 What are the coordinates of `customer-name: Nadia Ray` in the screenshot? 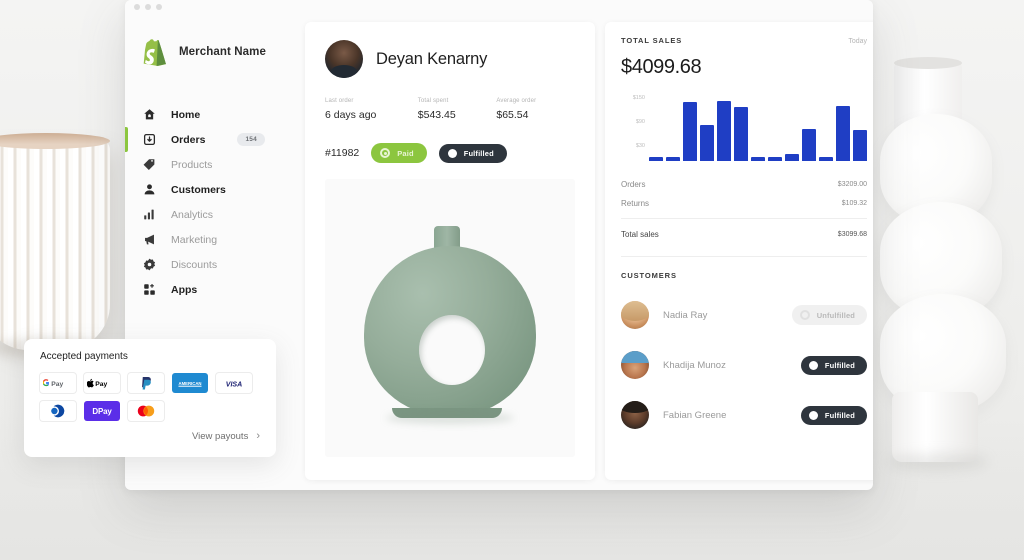 It's located at (685, 315).